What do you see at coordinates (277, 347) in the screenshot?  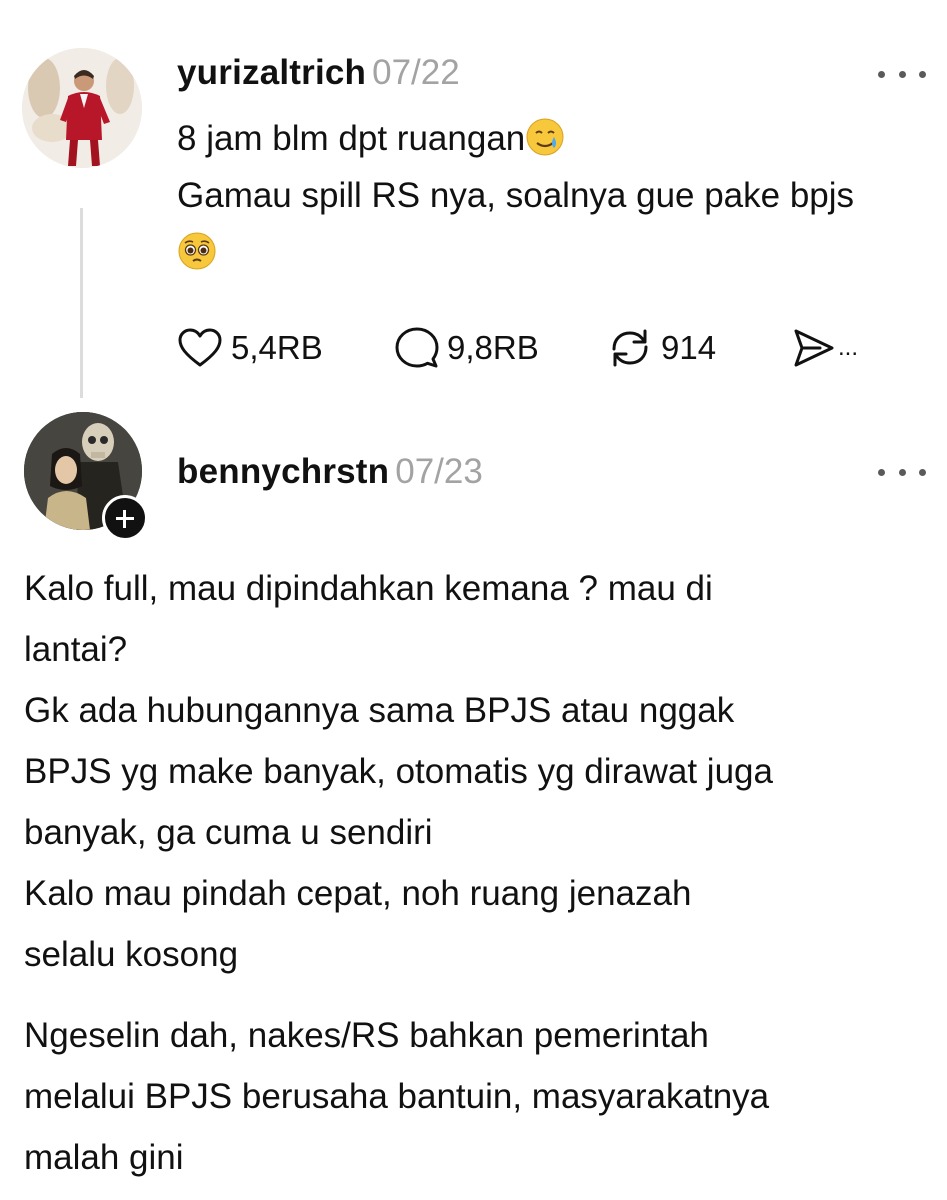 I see `like-count: 5,4RB` at bounding box center [277, 347].